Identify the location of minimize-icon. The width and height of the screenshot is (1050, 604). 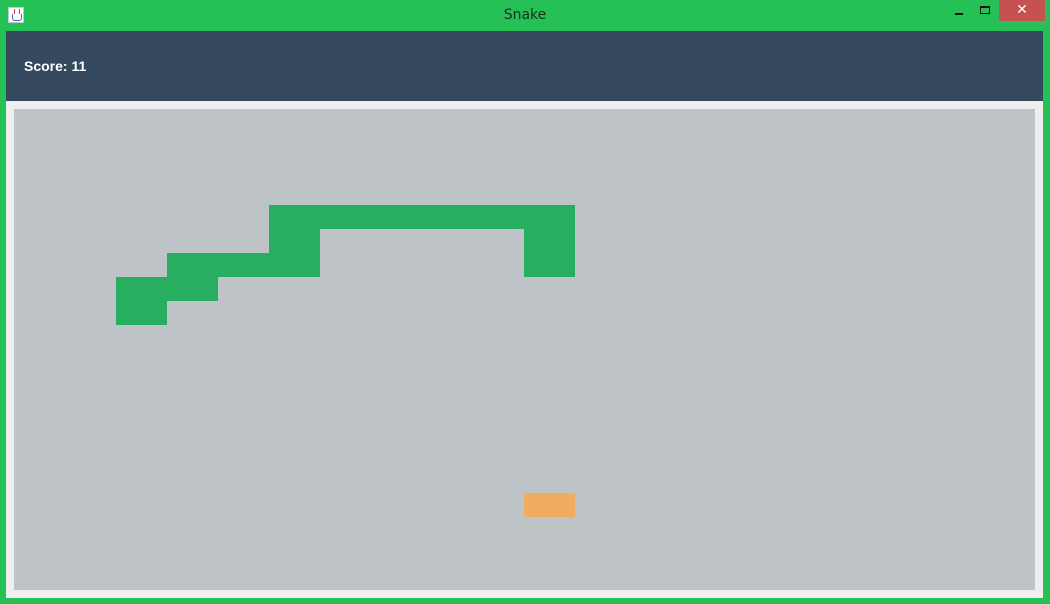
(959, 14).